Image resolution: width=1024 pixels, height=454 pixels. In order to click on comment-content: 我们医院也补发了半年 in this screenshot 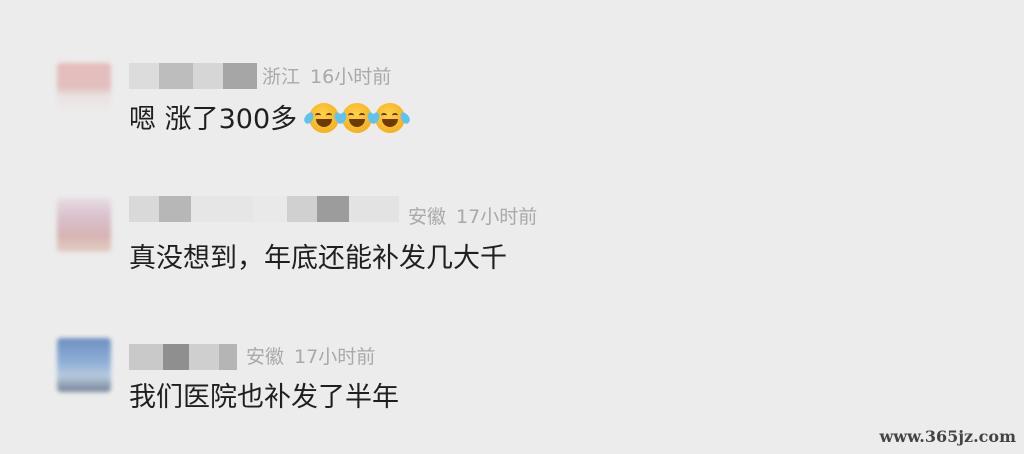, I will do `click(264, 397)`.